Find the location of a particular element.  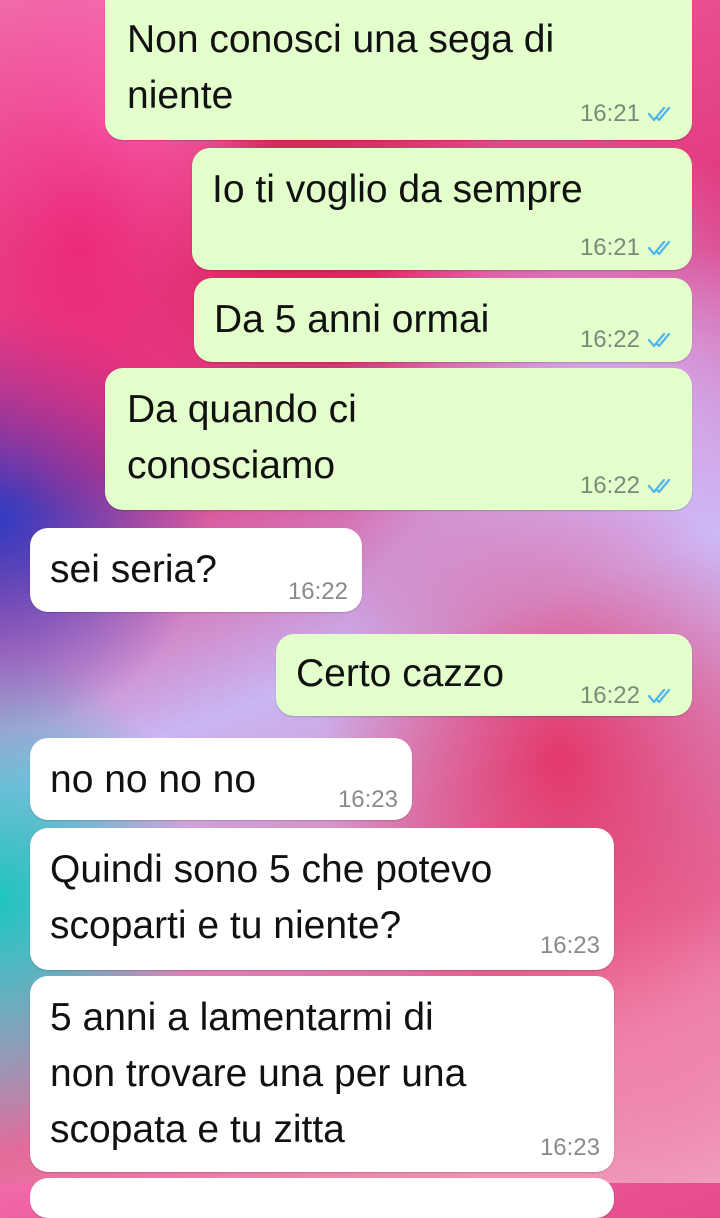

message-bubble-incoming: no no no no 16:23 is located at coordinates (221, 779).